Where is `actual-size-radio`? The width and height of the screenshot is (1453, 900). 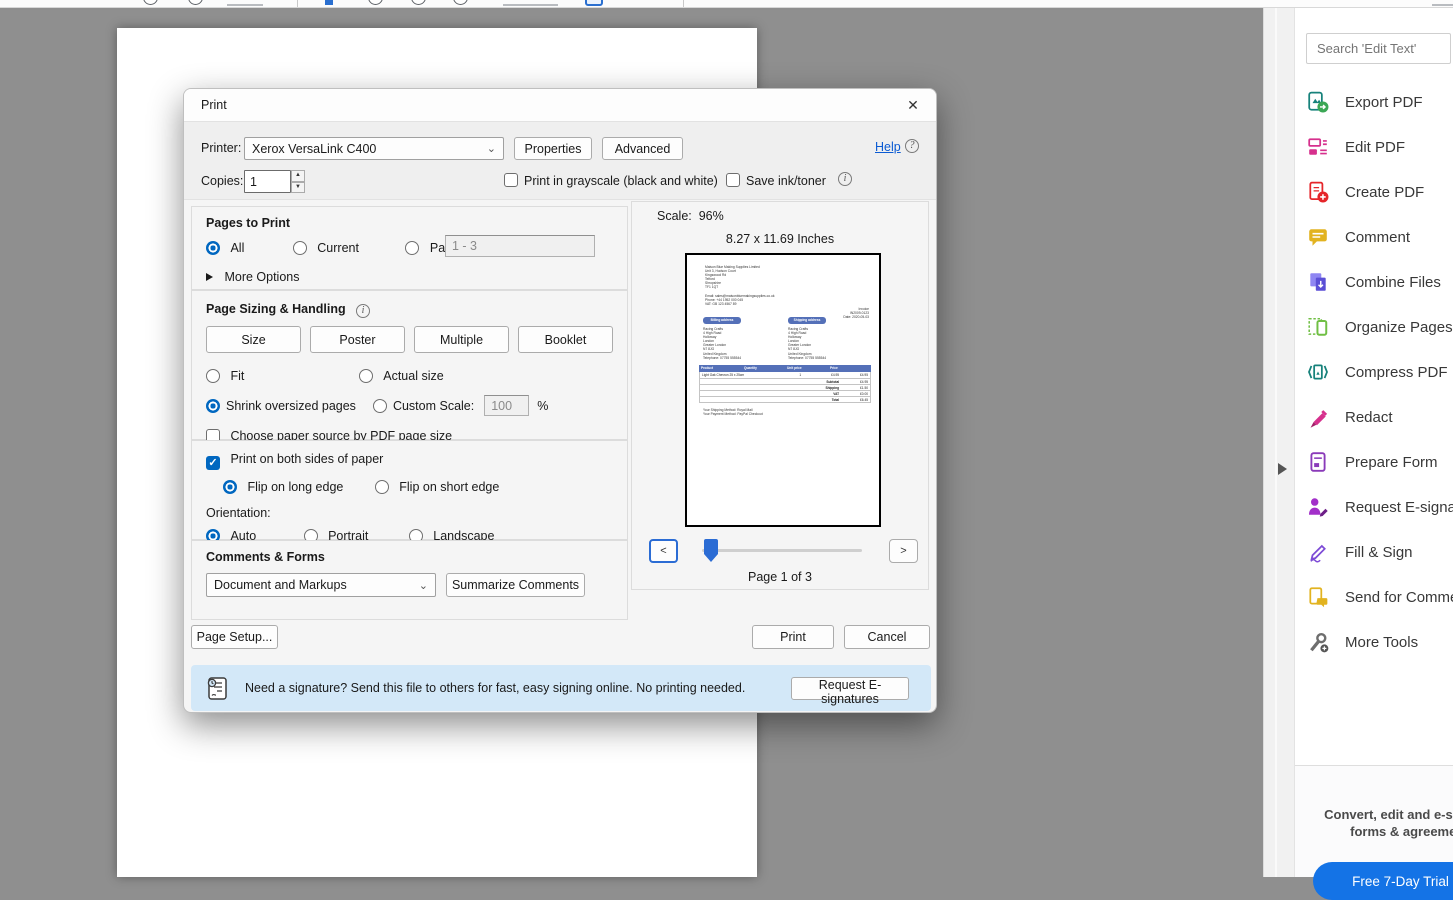 actual-size-radio is located at coordinates (365, 376).